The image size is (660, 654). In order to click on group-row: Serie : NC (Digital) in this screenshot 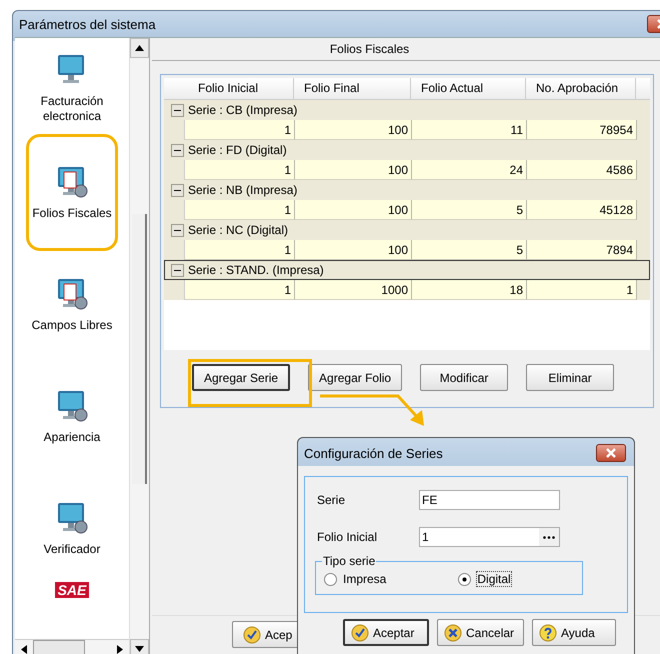, I will do `click(407, 230)`.